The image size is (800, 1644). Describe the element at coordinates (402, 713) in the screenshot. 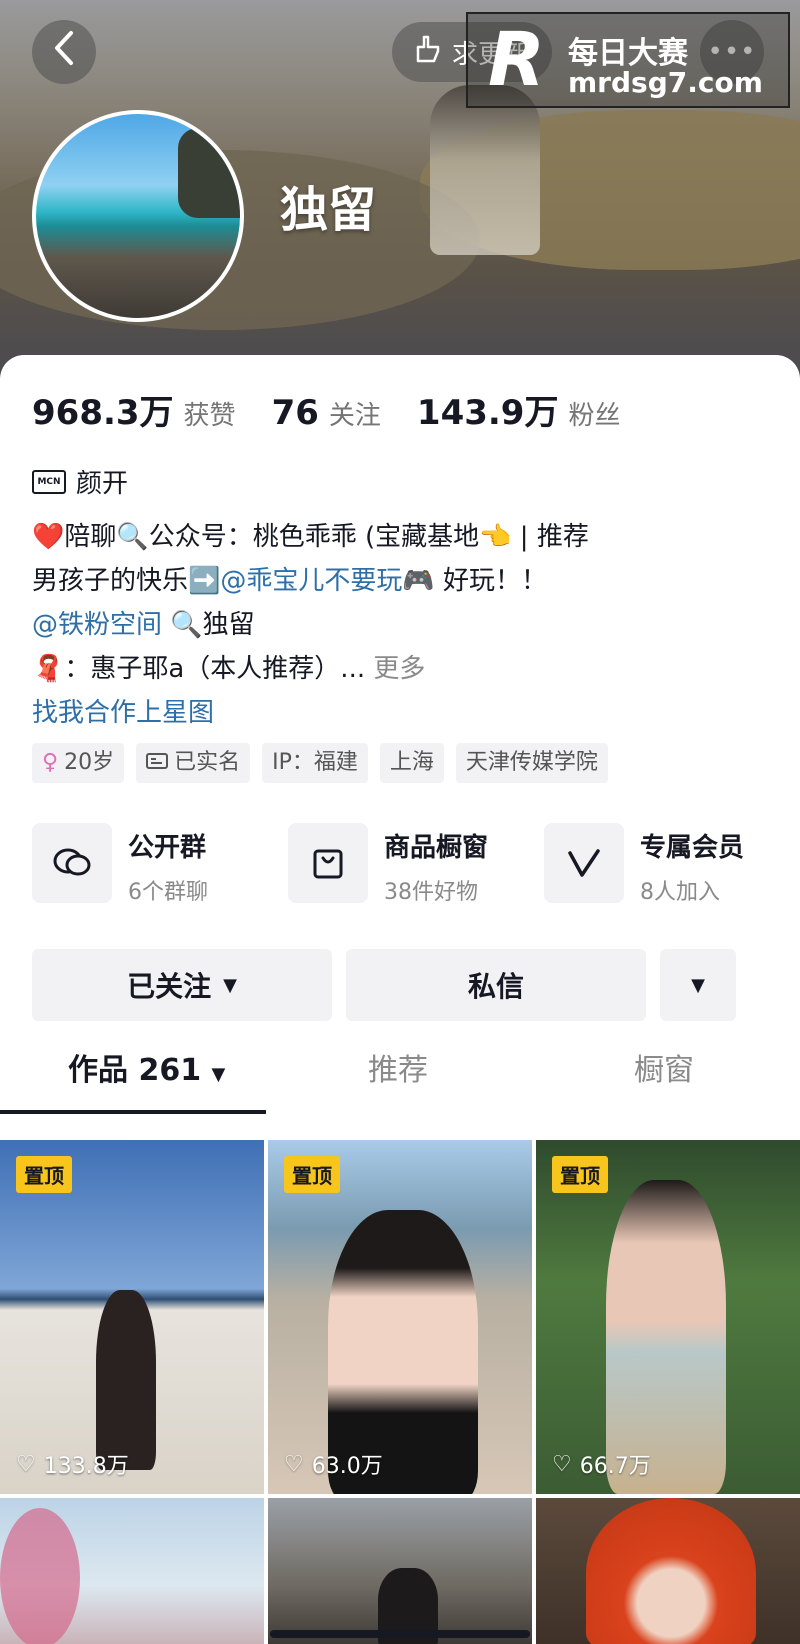

I see `bio-cooperation-link: 找我合作上星图` at that location.